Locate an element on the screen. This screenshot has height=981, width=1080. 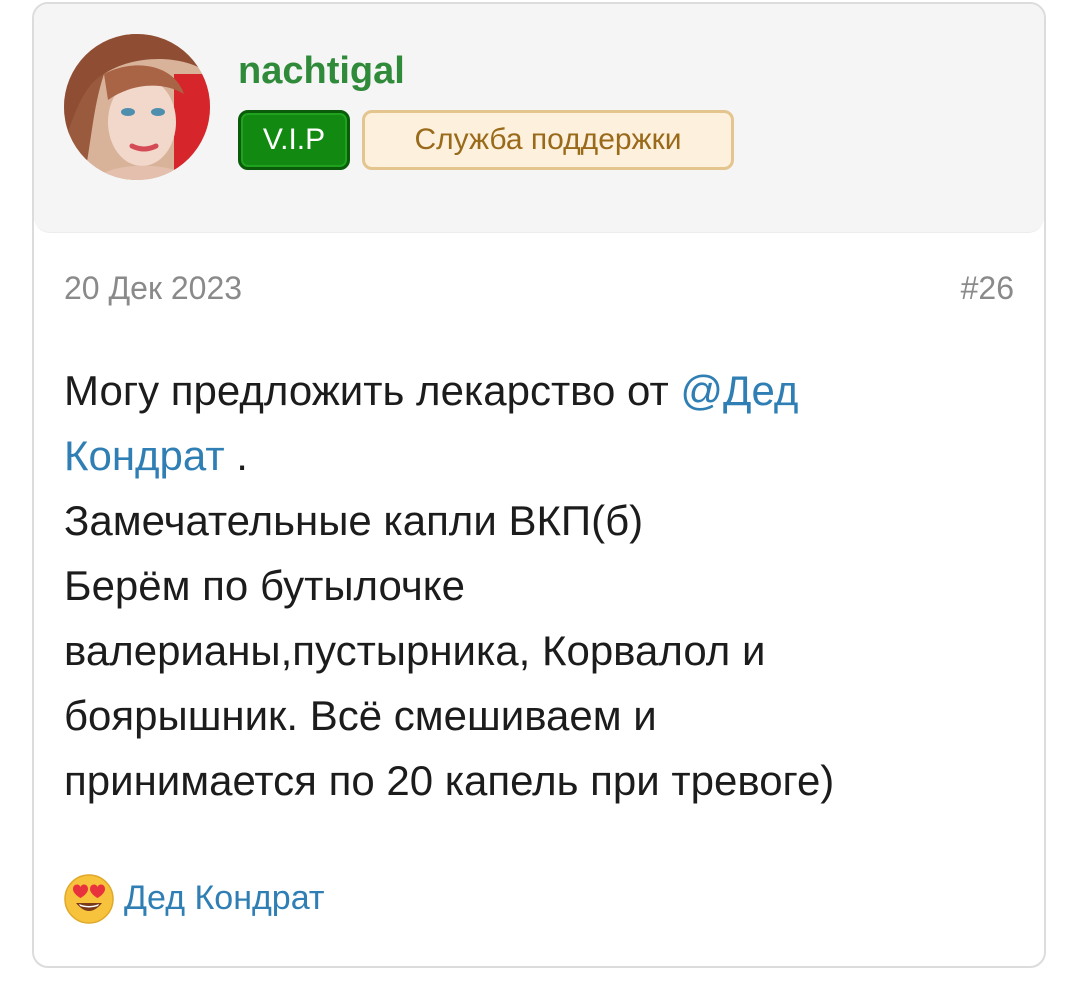
post-body-line-2: Кондрат . is located at coordinates (534, 455).